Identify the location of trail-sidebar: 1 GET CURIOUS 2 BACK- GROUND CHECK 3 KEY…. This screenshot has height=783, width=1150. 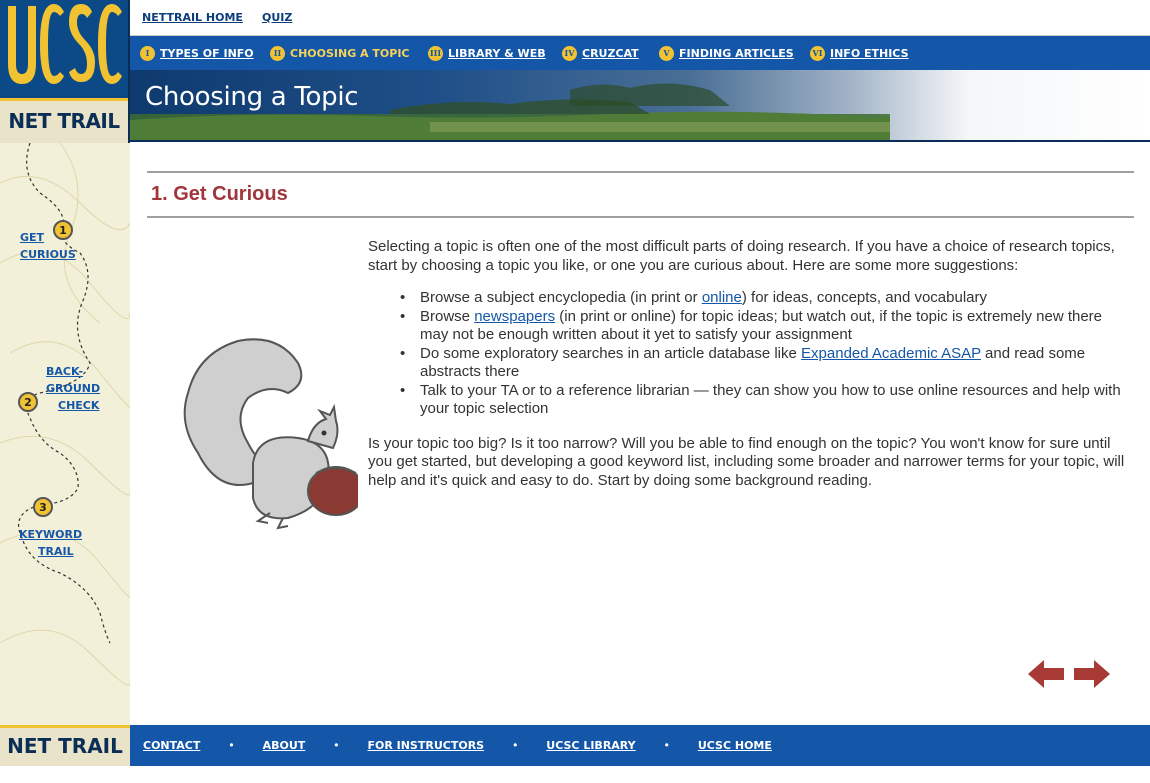
(65, 434).